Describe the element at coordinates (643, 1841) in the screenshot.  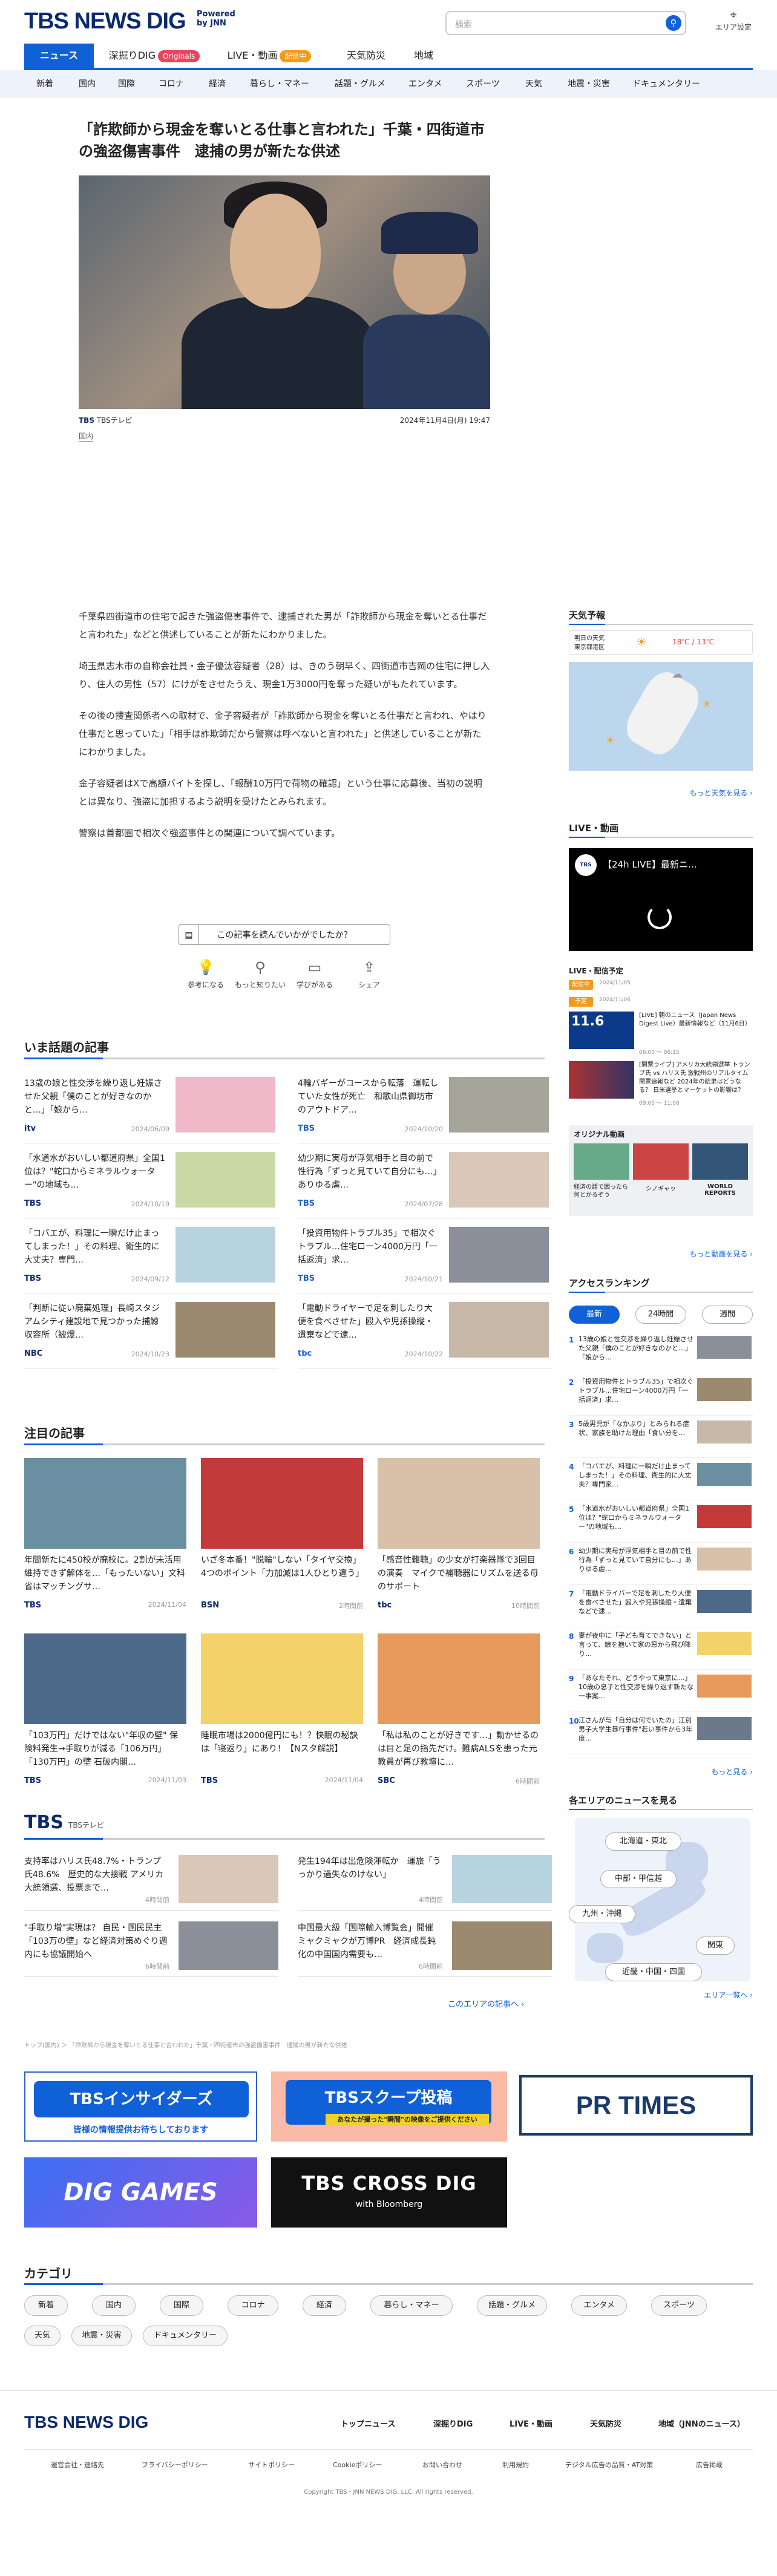
I see `area-hokkaido-tohoku: 北海道・東北` at that location.